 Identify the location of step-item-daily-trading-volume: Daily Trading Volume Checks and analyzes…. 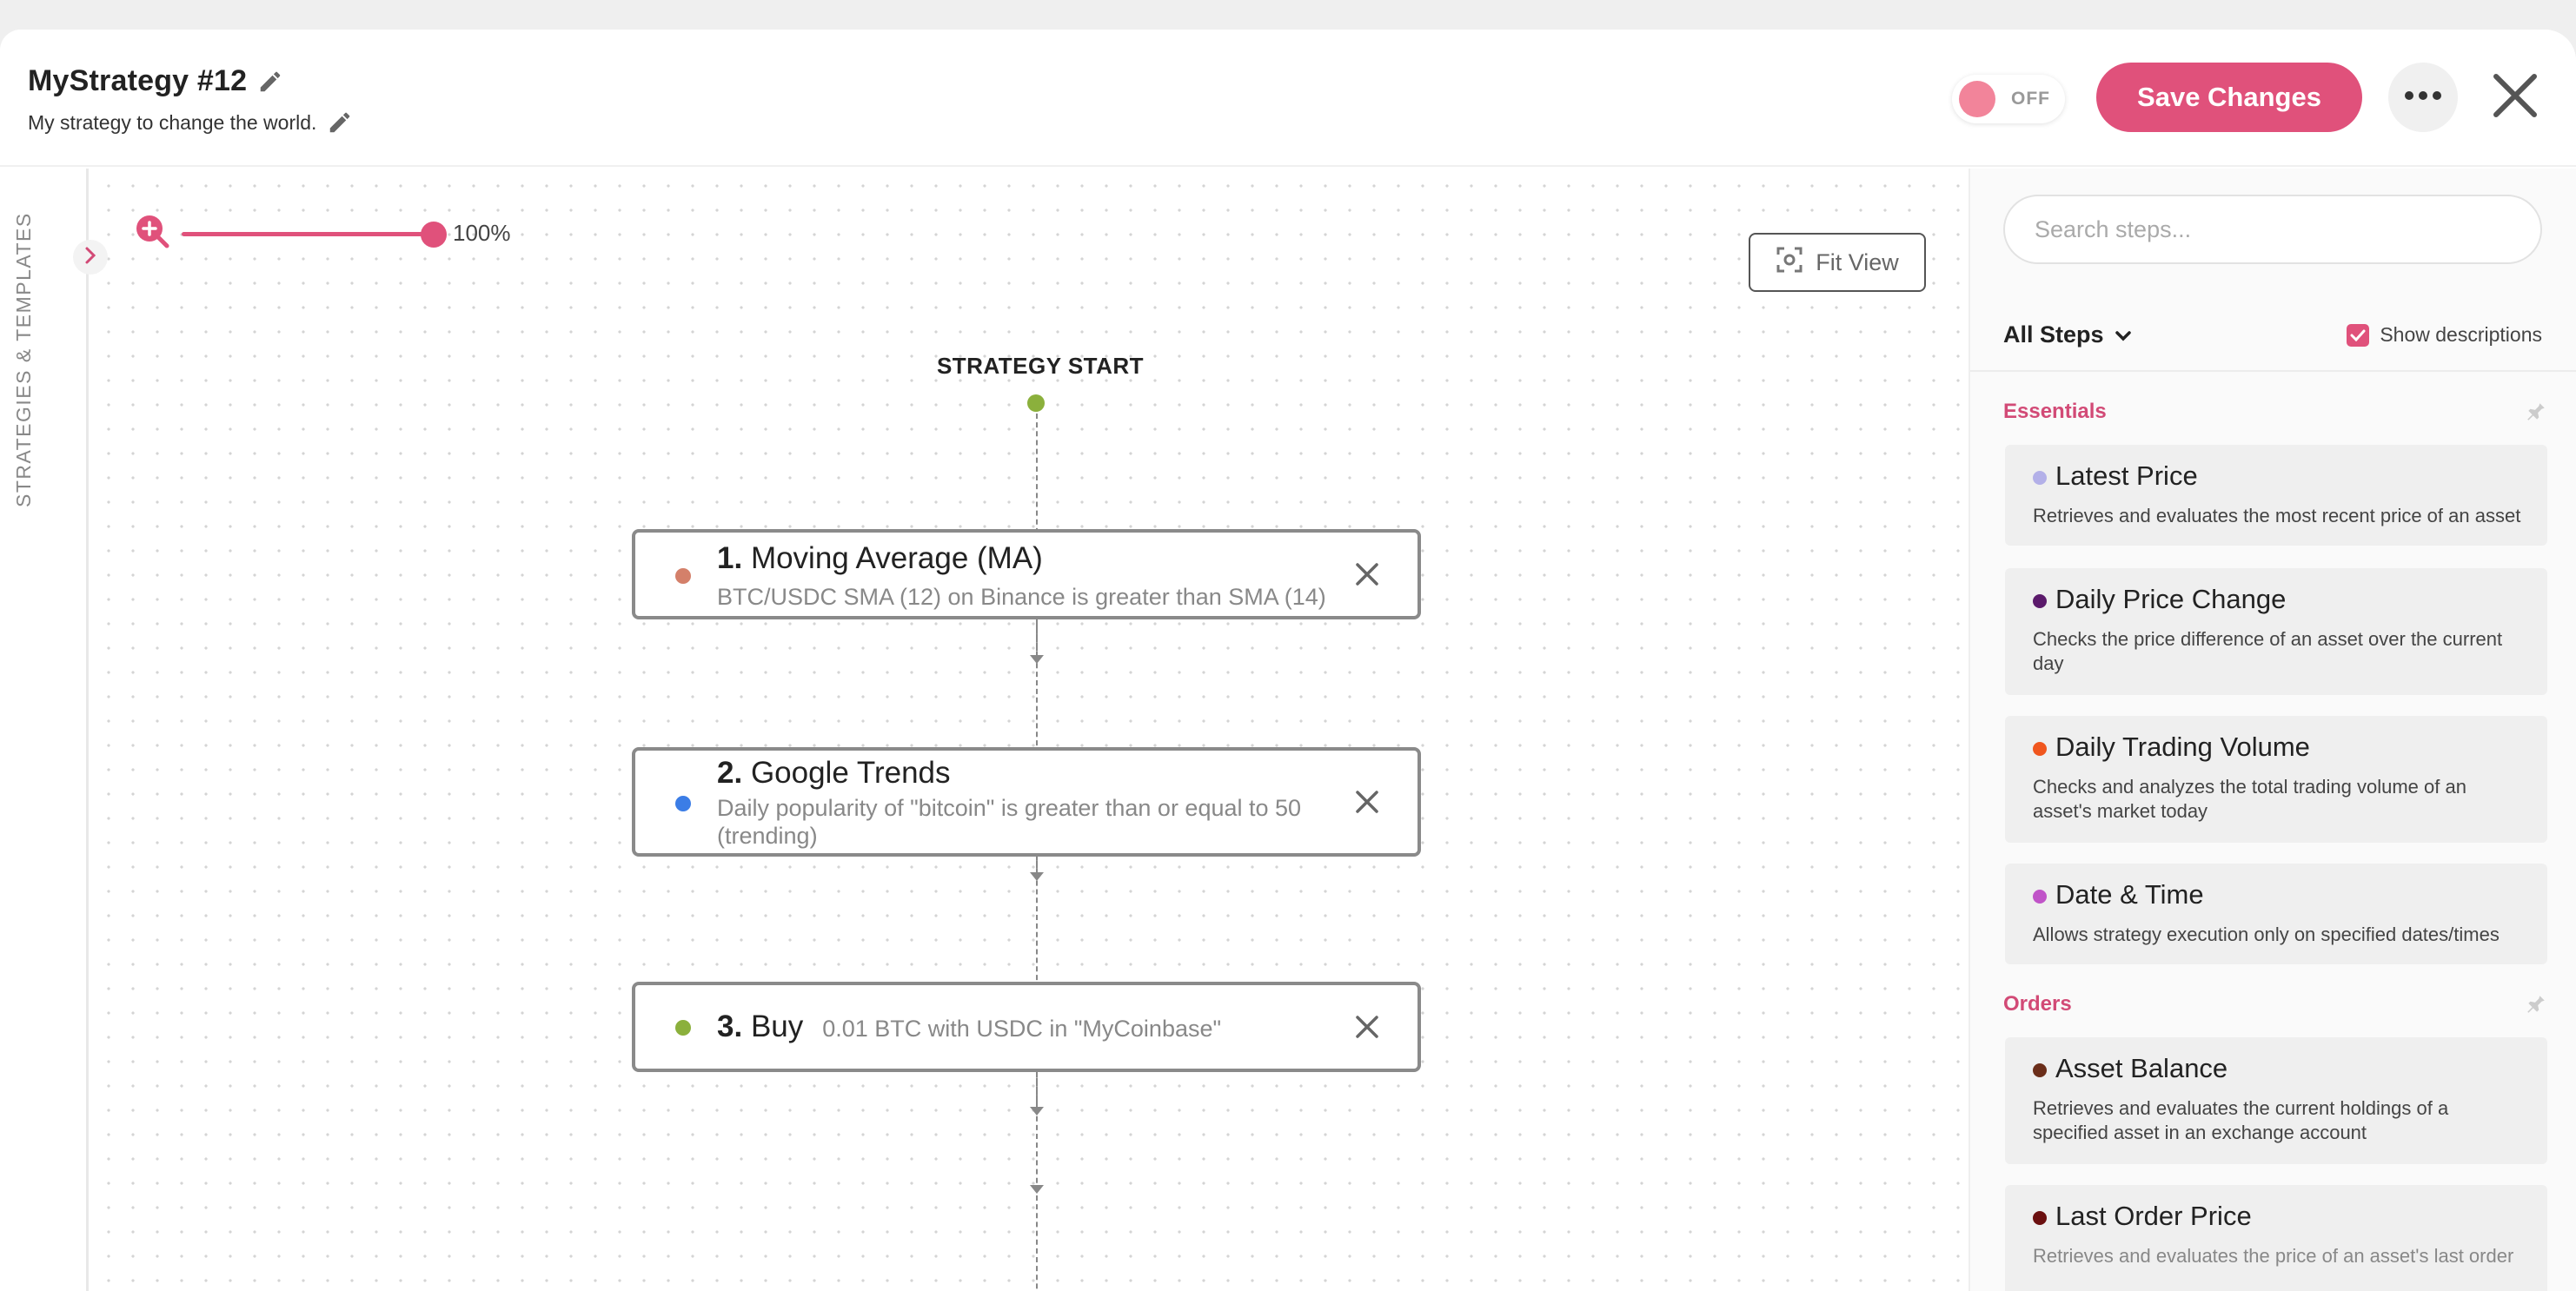
(2276, 779).